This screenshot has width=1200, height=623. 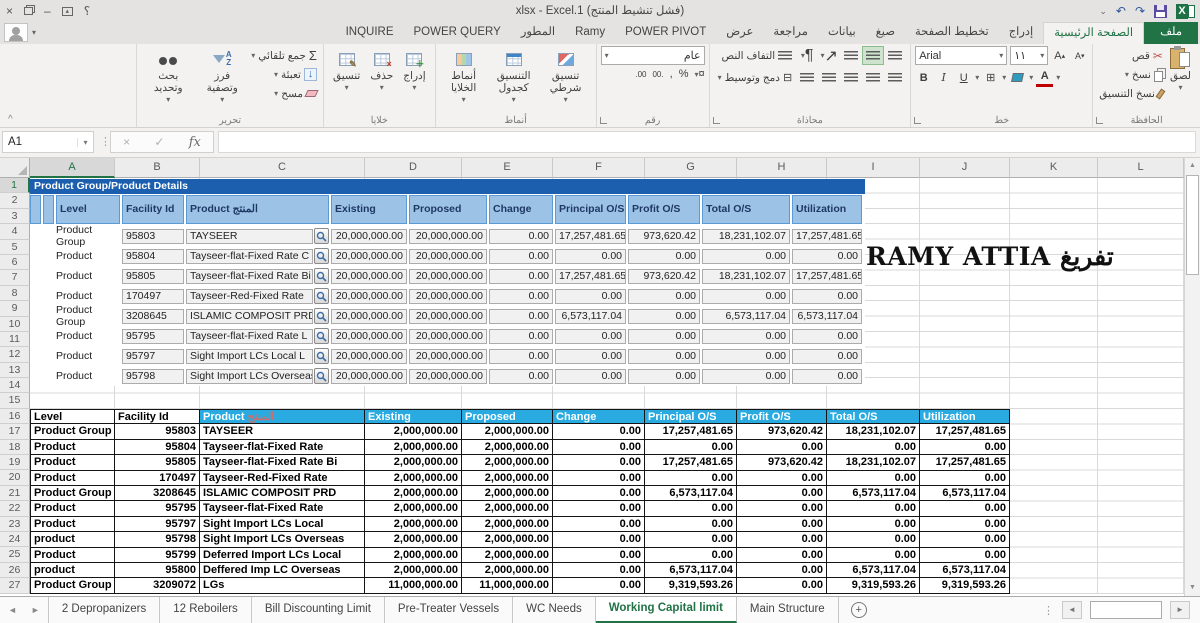 I want to click on number-dialog-launcher, so click(x=603, y=120).